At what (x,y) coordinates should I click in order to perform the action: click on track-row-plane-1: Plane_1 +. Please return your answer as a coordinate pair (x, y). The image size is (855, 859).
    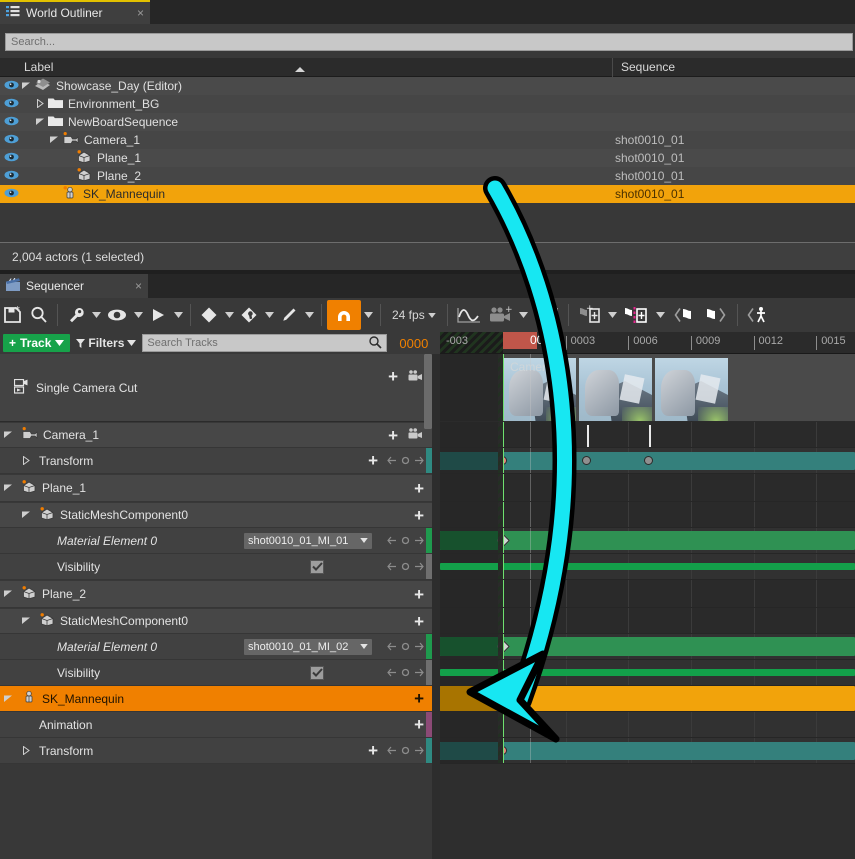
    Looking at the image, I should click on (216, 488).